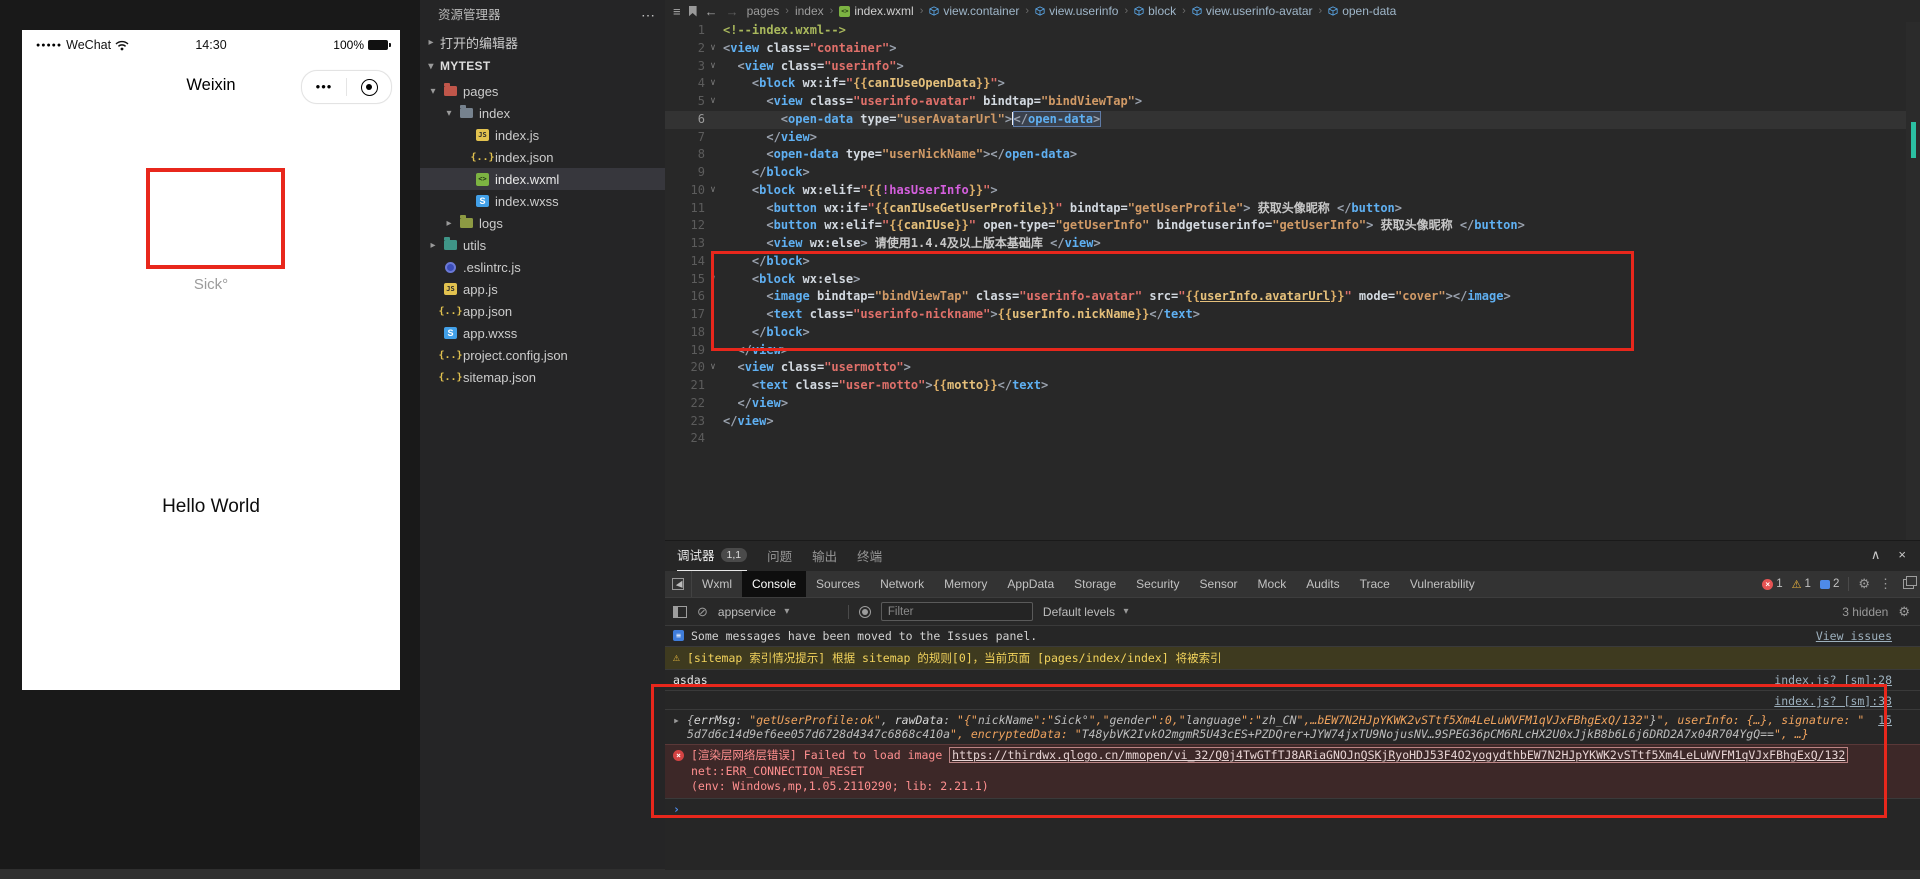  What do you see at coordinates (1076, 11) in the screenshot?
I see `breadcrumb-item-view.userinfo: view.userinfo` at bounding box center [1076, 11].